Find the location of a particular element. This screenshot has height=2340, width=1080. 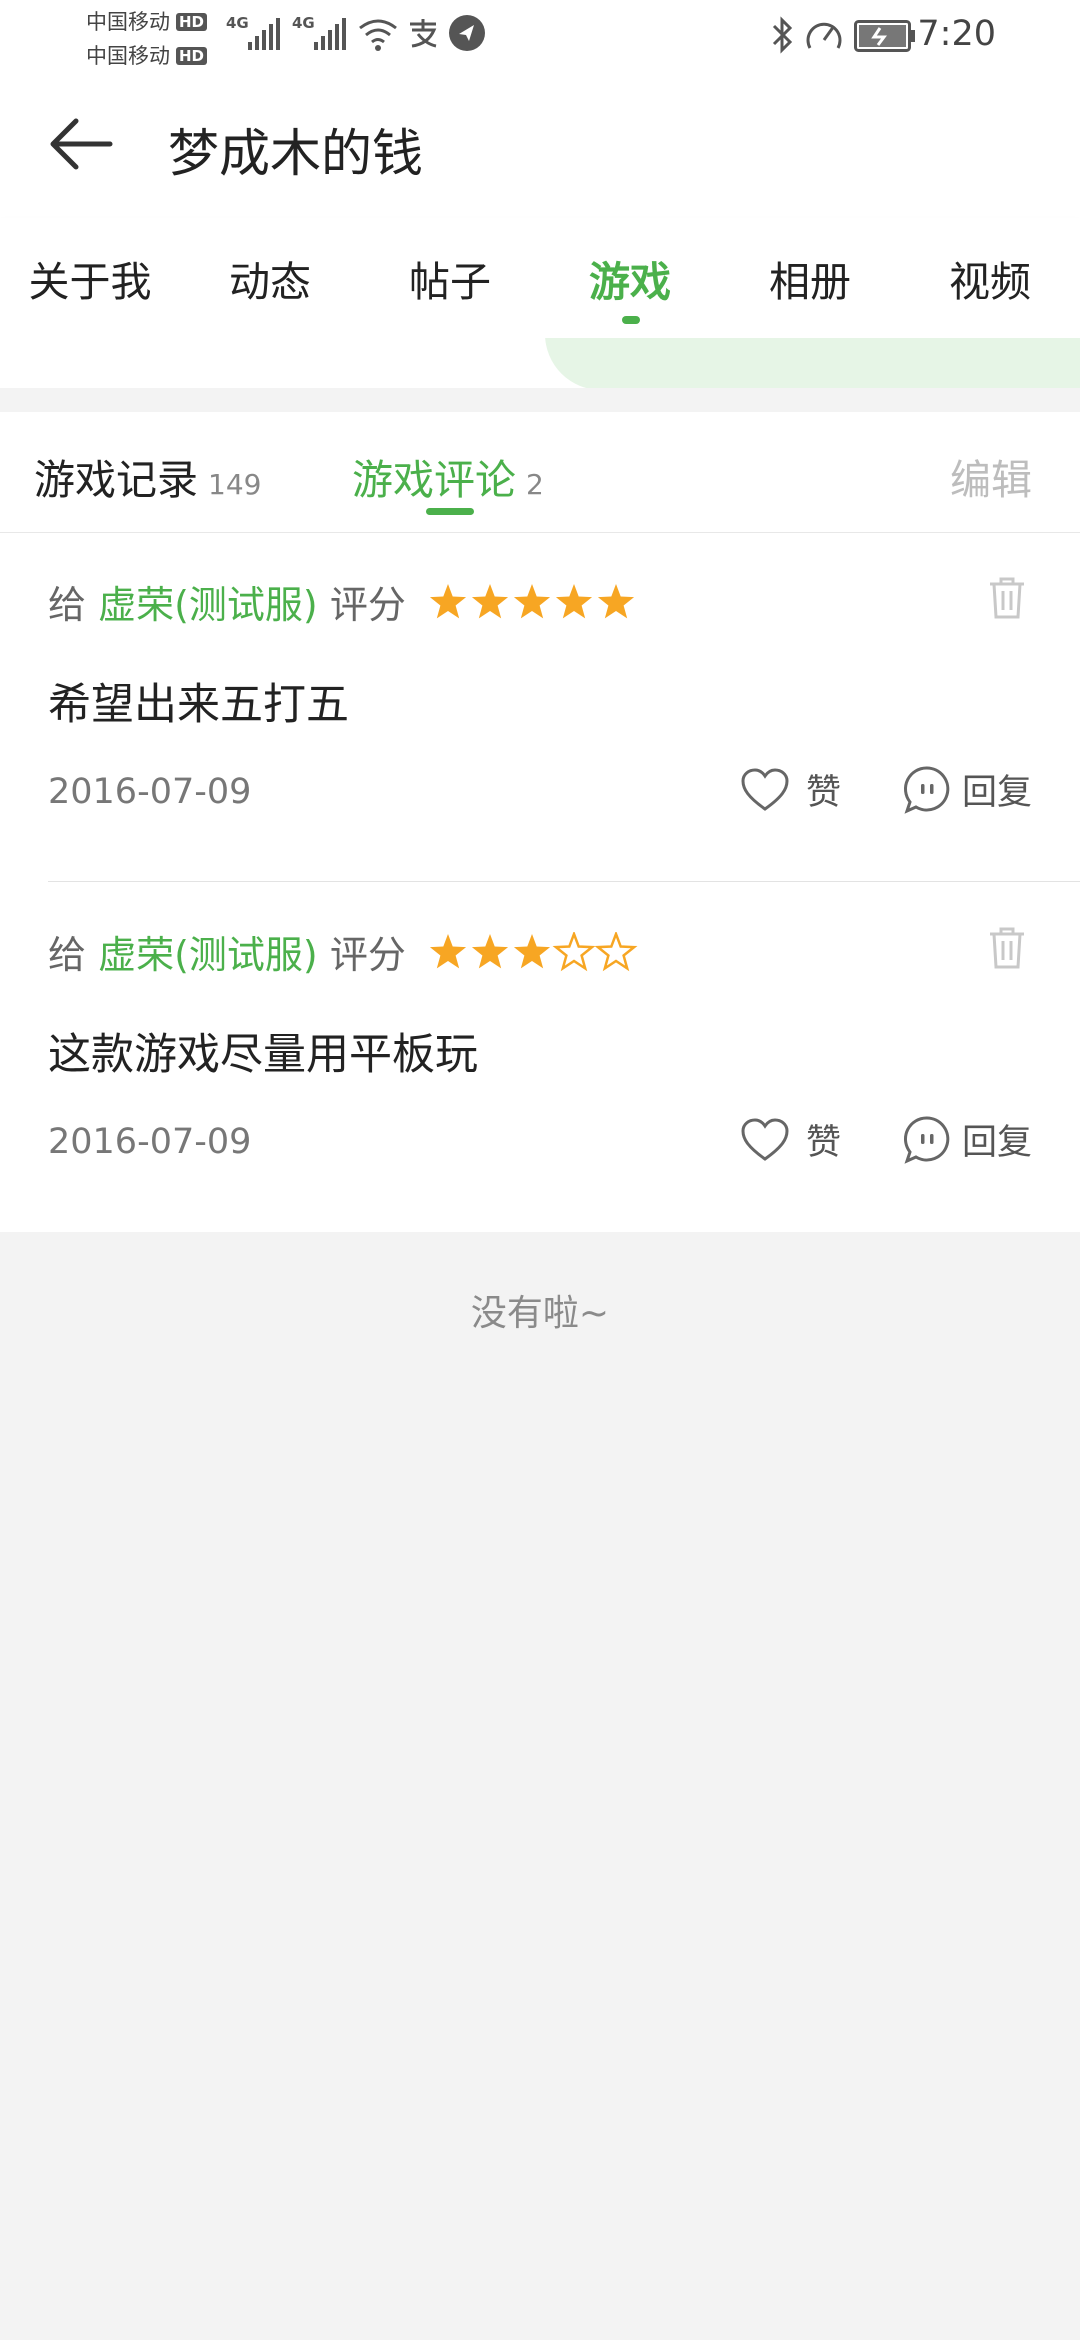

no-more-label: 没有啦~ is located at coordinates (540, 1313).